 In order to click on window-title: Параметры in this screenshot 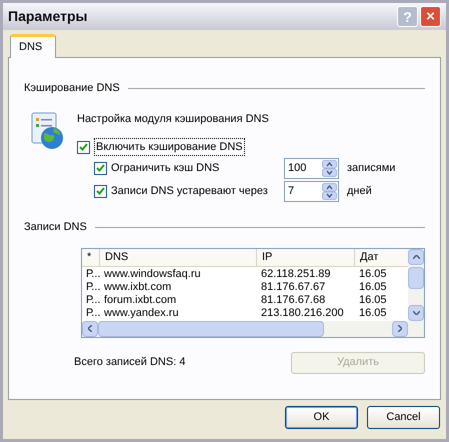, I will do `click(48, 16)`.